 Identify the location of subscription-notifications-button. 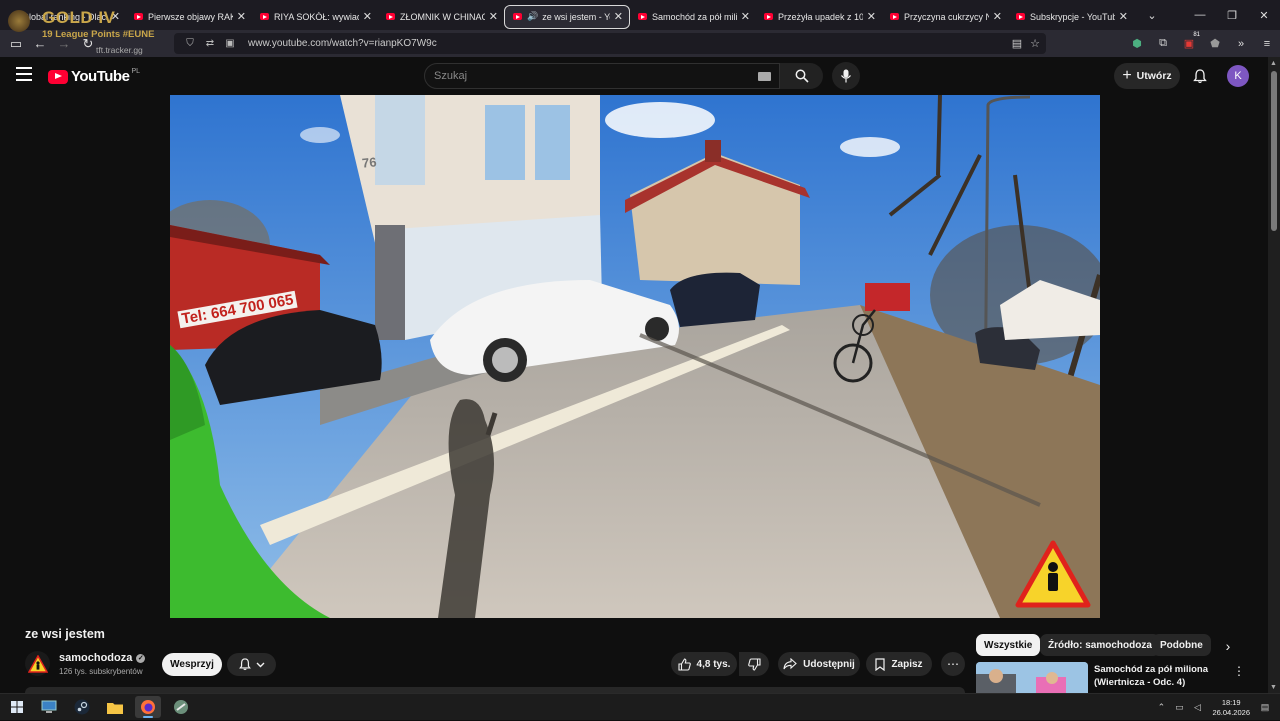
(251, 664).